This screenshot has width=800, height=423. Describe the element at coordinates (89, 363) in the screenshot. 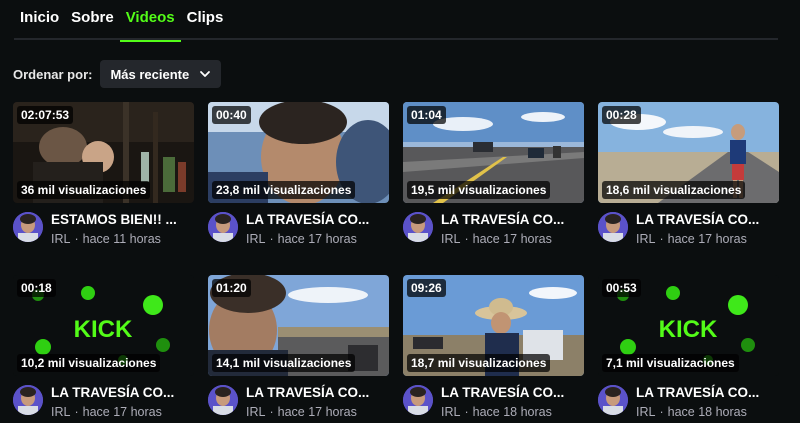

I see `video-views: 10,2 mil visualizaciones` at that location.